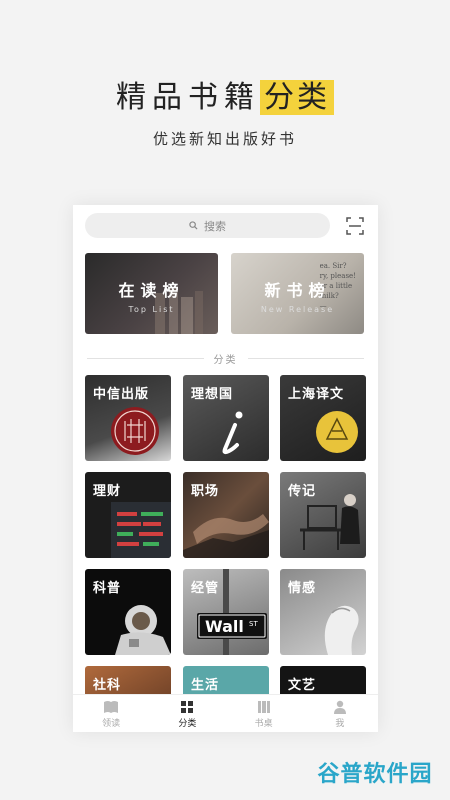 Image resolution: width=450 pixels, height=800 pixels. I want to click on category-tile-emotion: 情感, so click(323, 612).